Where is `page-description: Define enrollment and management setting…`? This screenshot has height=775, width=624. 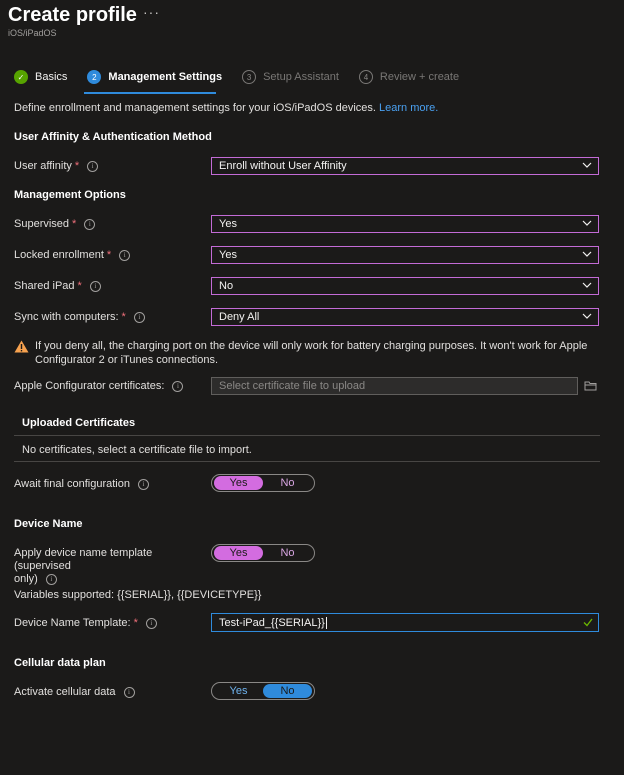 page-description: Define enrollment and management setting… is located at coordinates (226, 108).